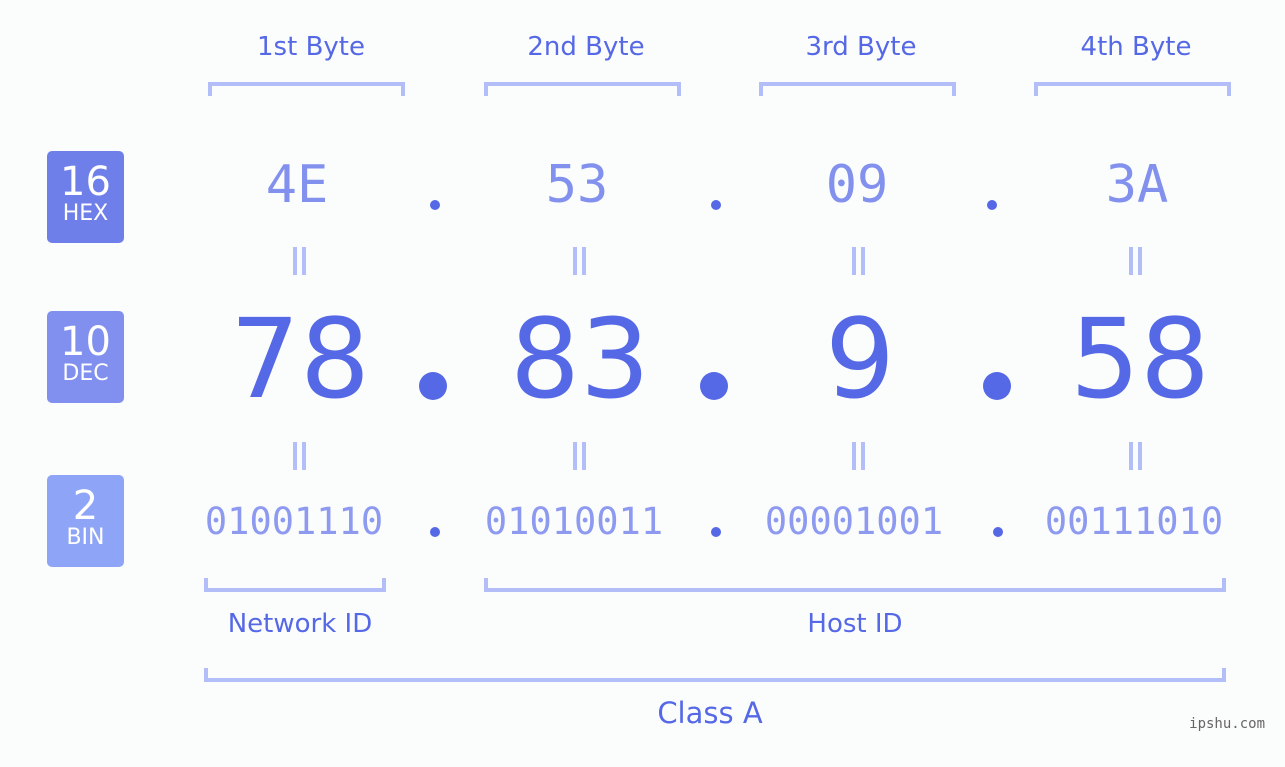  Describe the element at coordinates (300, 624) in the screenshot. I see `network-id-label: Network ID` at that location.